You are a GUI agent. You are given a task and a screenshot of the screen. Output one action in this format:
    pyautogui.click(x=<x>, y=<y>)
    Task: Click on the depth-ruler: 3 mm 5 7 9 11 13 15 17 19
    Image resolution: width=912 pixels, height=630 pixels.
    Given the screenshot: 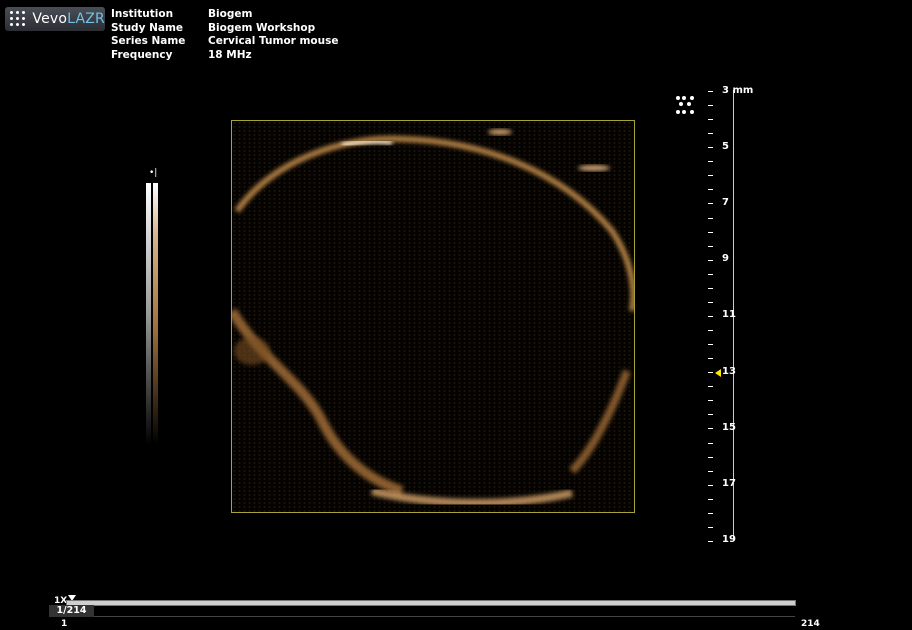 What is the action you would take?
    pyautogui.click(x=730, y=315)
    